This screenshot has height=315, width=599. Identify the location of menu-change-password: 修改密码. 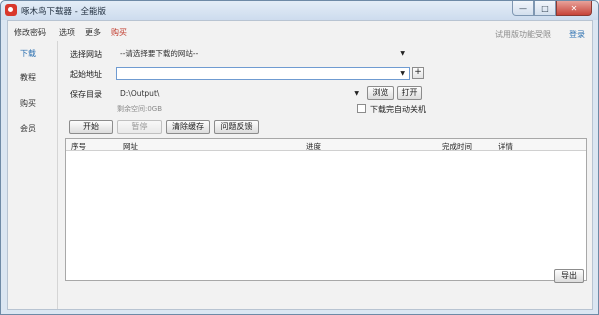
(30, 32).